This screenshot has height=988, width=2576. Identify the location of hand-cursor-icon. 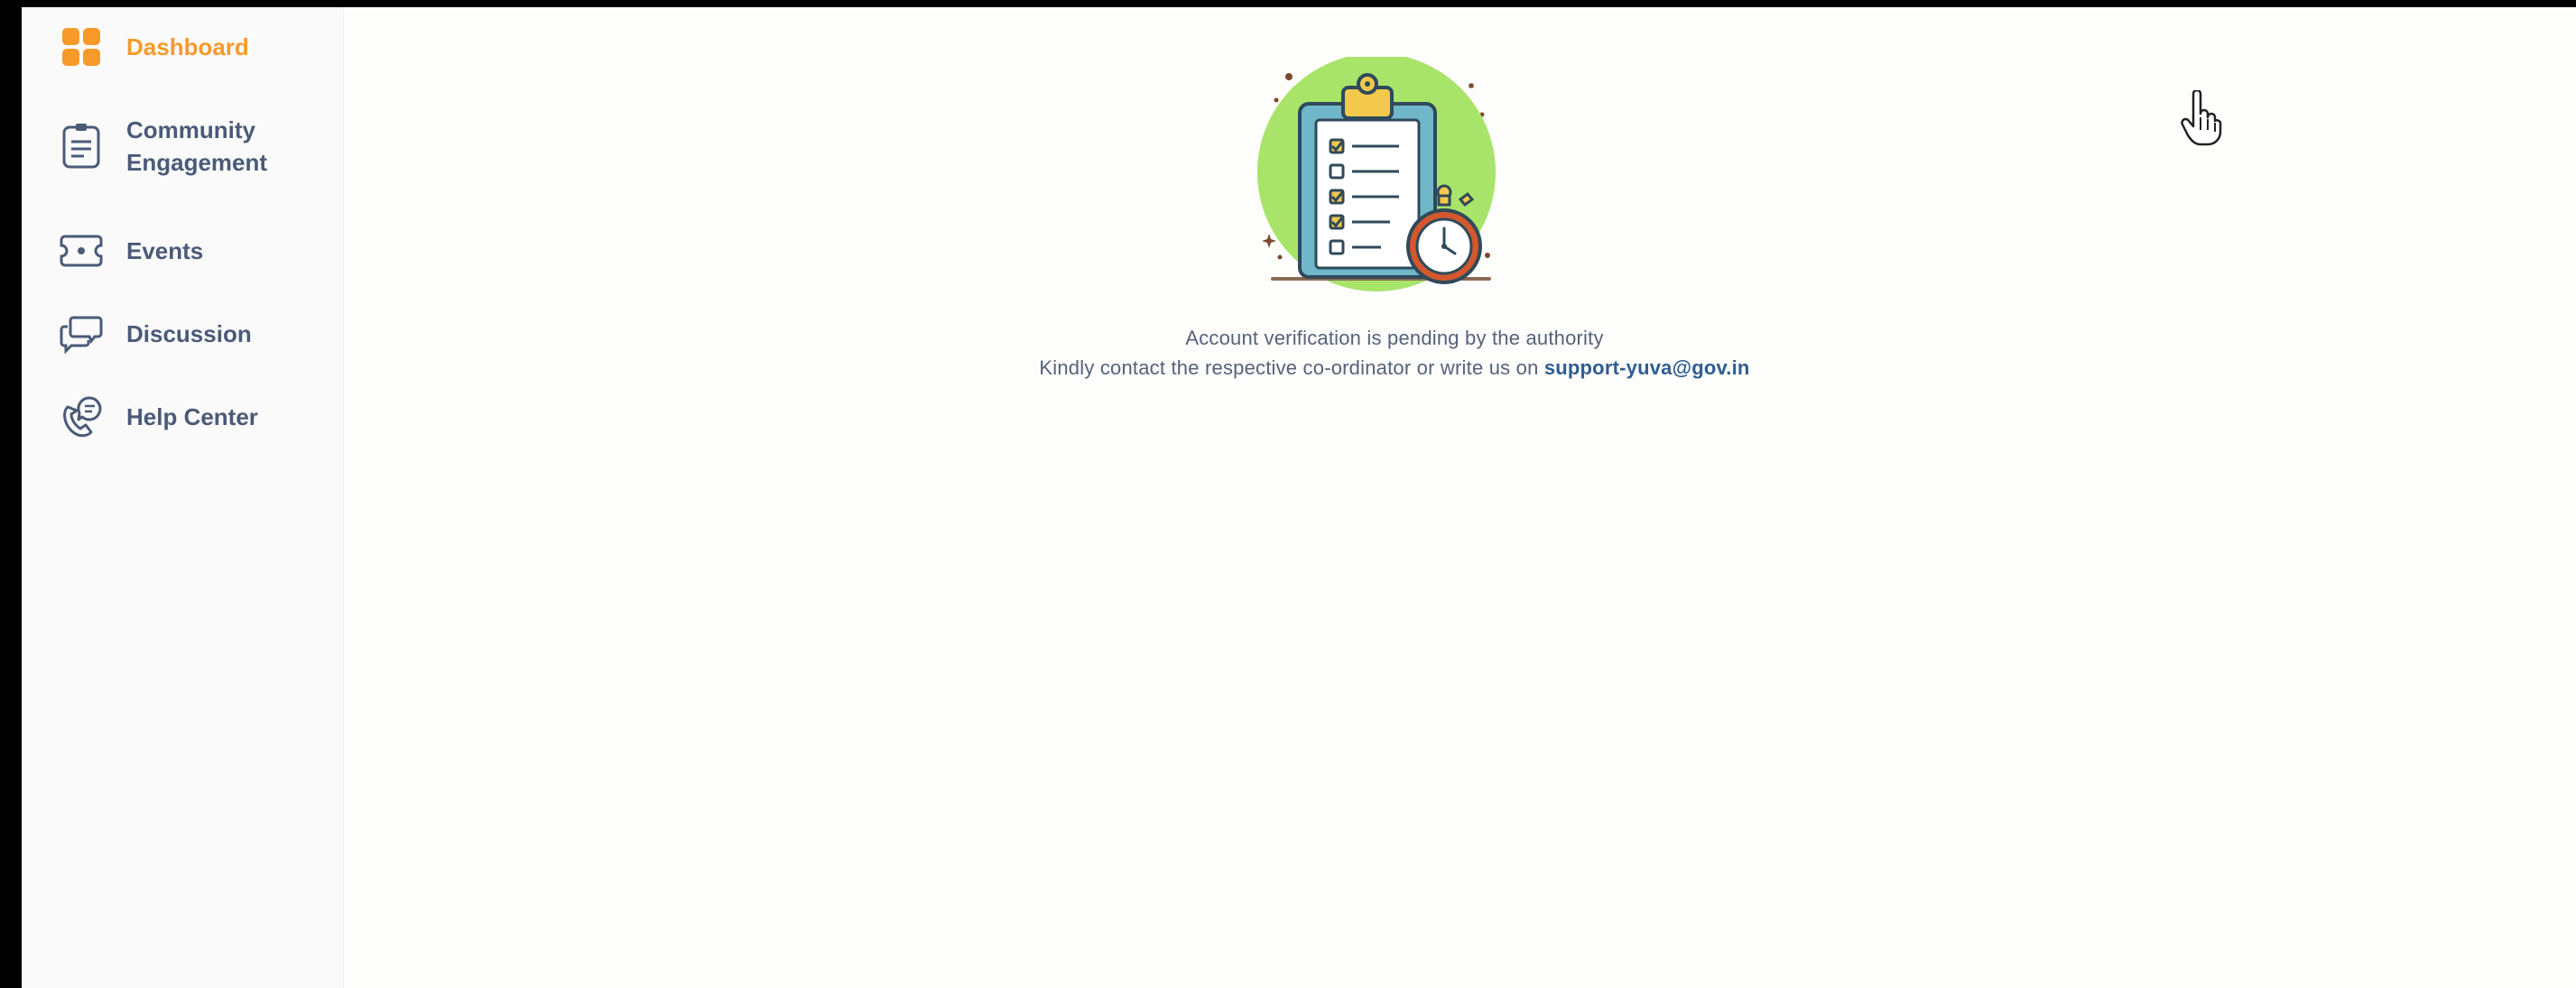
(2201, 117).